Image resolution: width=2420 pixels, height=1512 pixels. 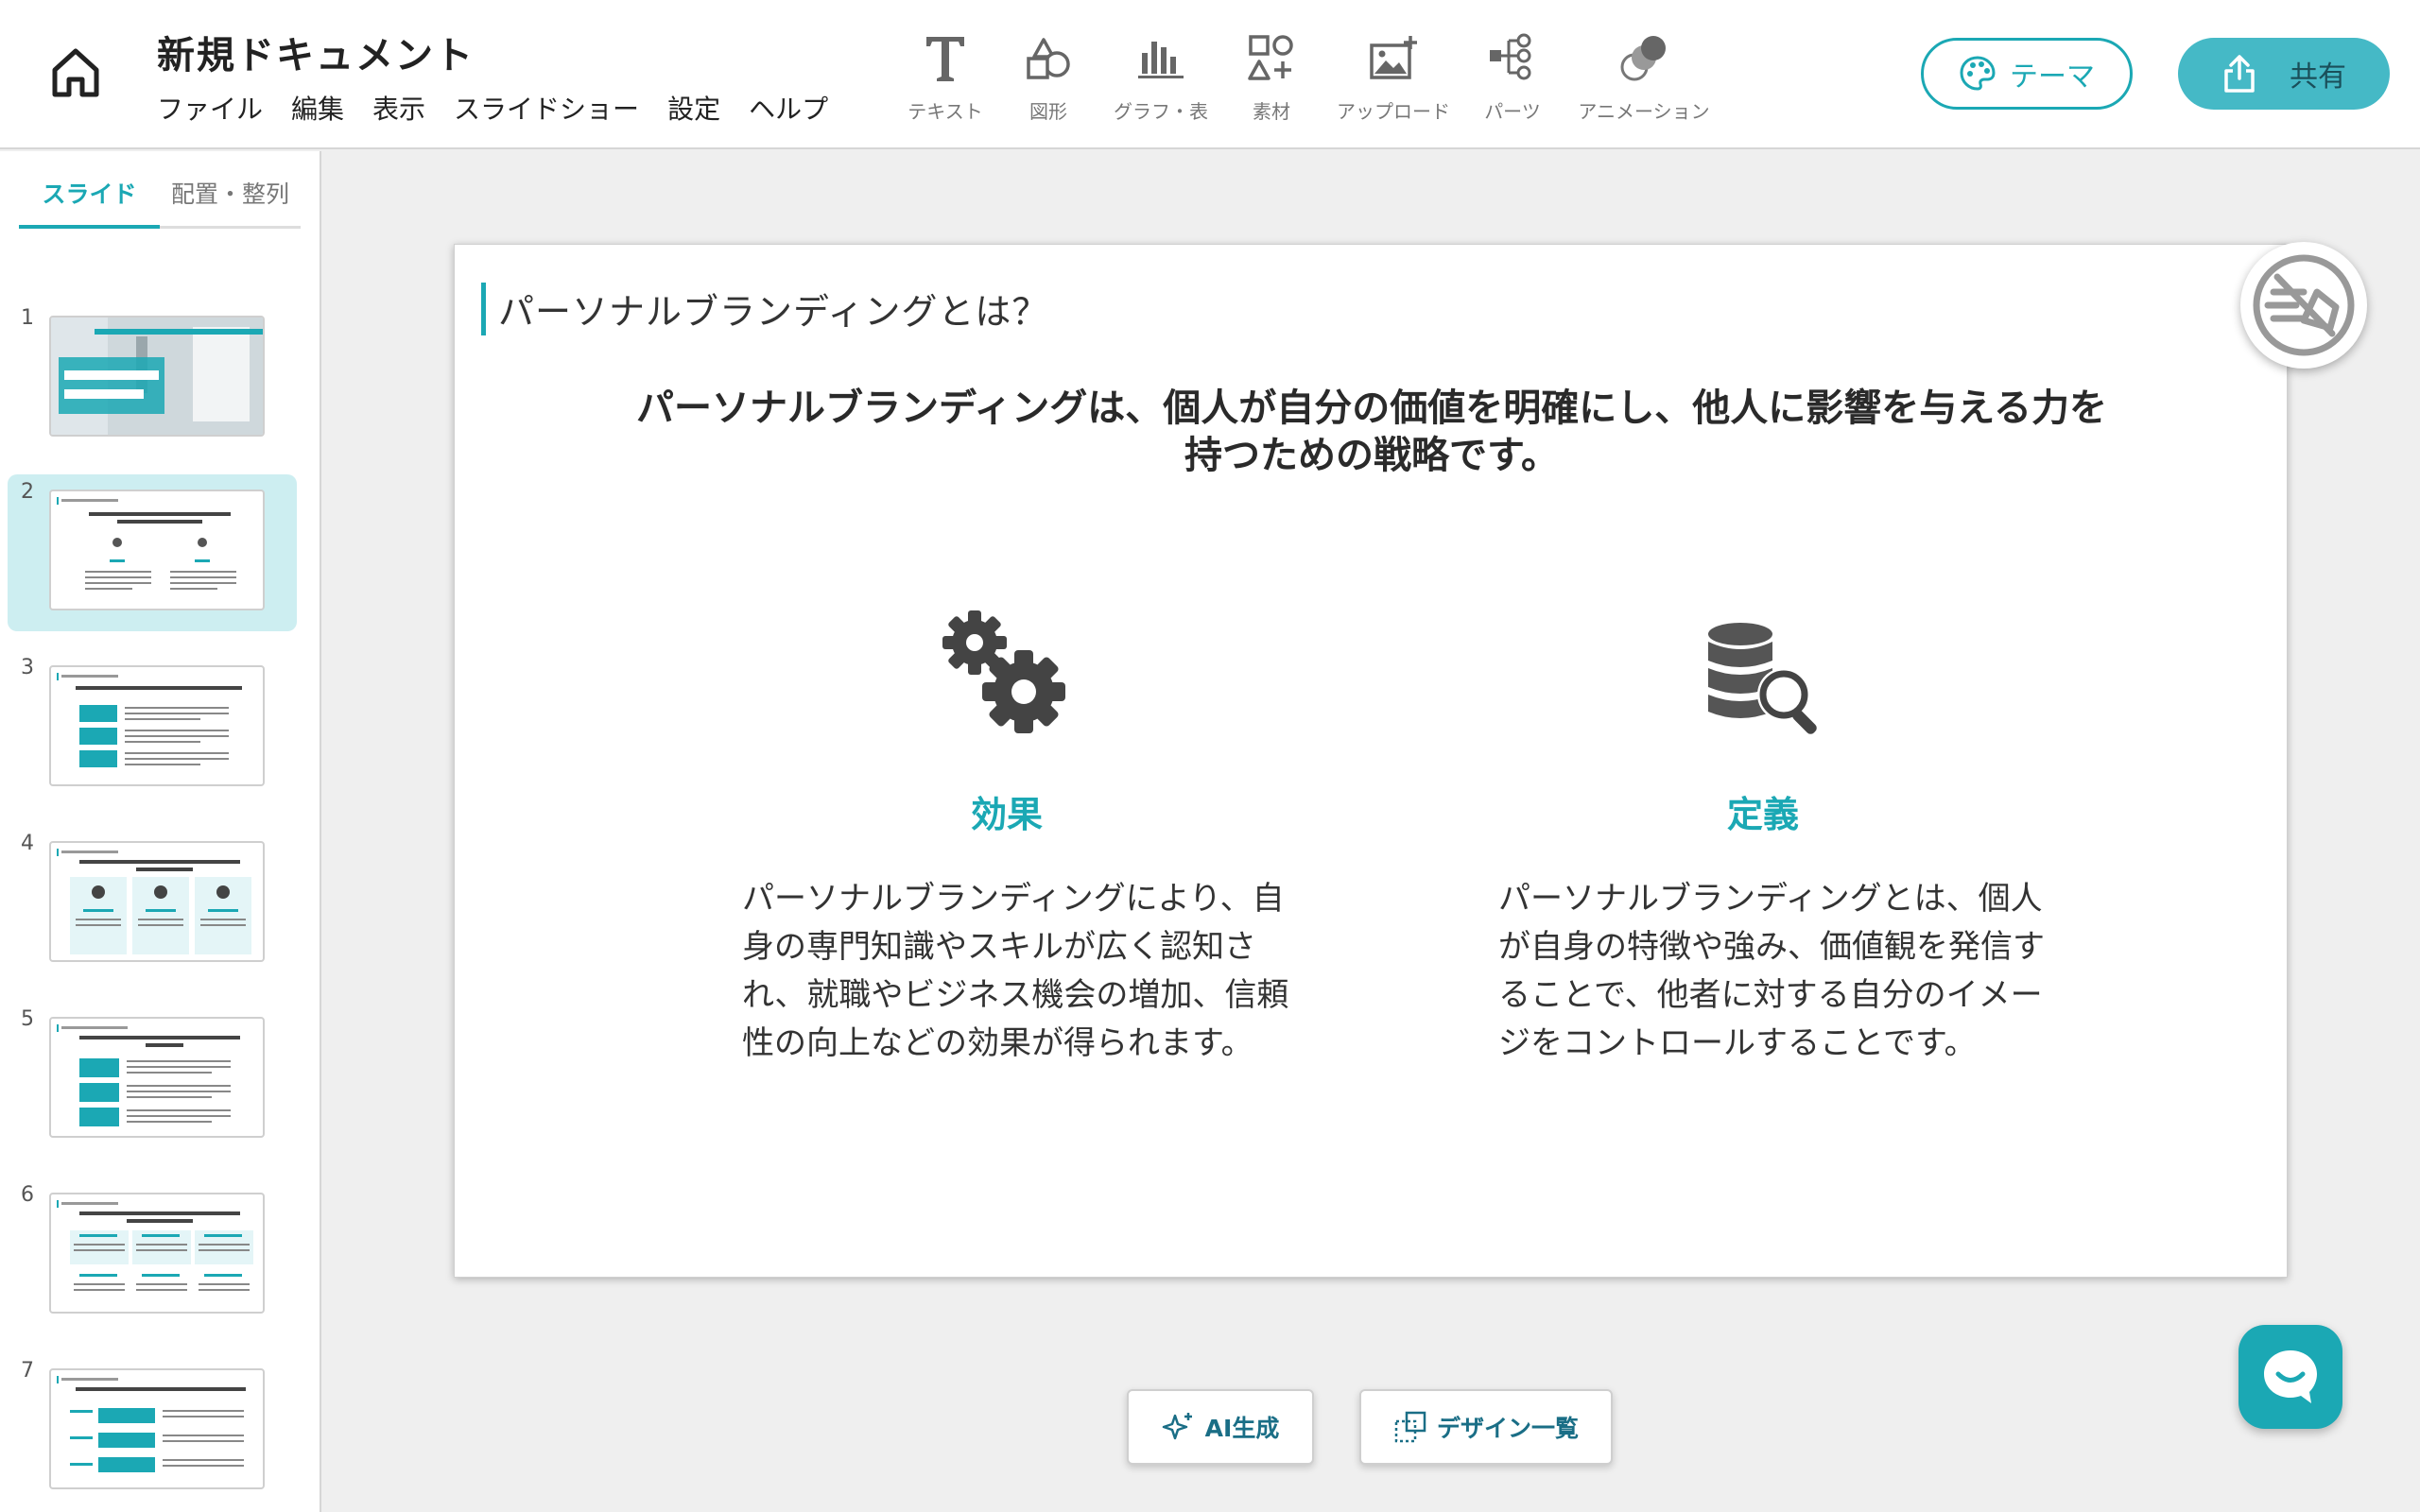 What do you see at coordinates (483, 309) in the screenshot?
I see `heading-accent-bar` at bounding box center [483, 309].